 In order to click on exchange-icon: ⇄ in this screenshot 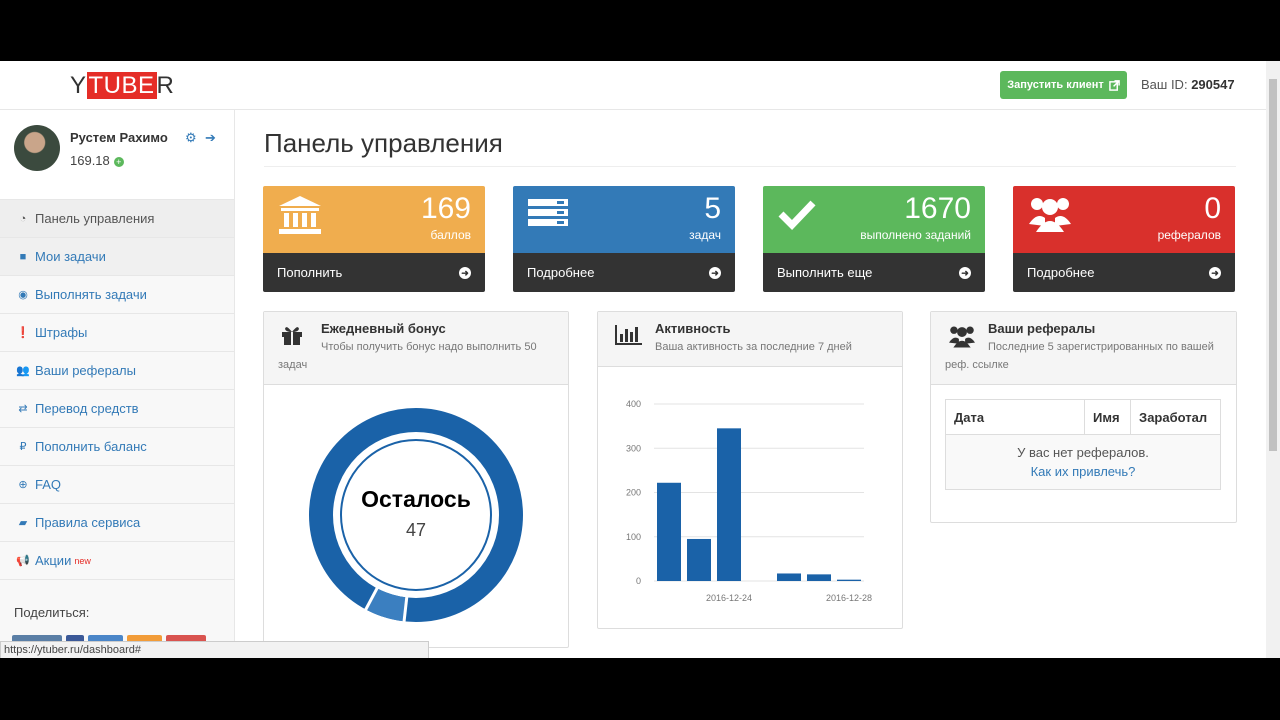, I will do `click(23, 409)`.